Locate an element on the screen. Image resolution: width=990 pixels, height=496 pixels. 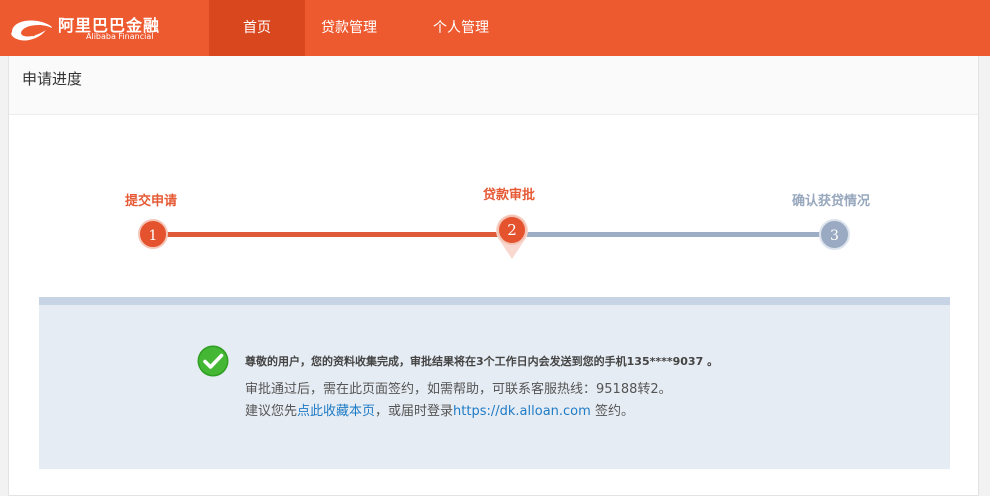
step-node-2: 2 is located at coordinates (512, 237).